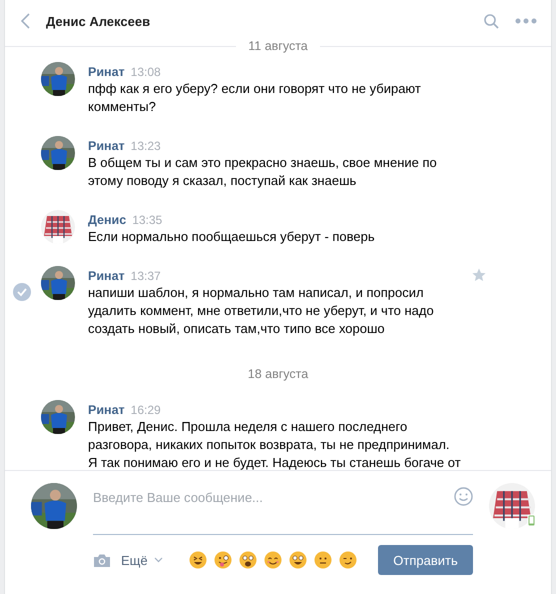 This screenshot has width=556, height=594. Describe the element at coordinates (278, 46) in the screenshot. I see `date-divider: 11 августа` at that location.